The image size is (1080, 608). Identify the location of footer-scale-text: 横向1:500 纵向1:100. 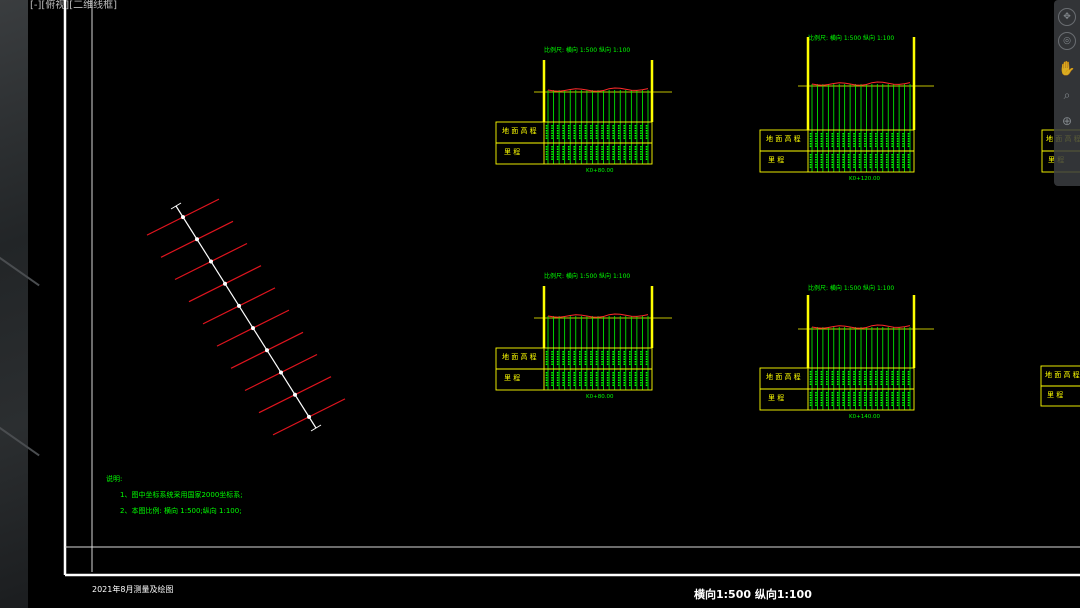
(753, 594).